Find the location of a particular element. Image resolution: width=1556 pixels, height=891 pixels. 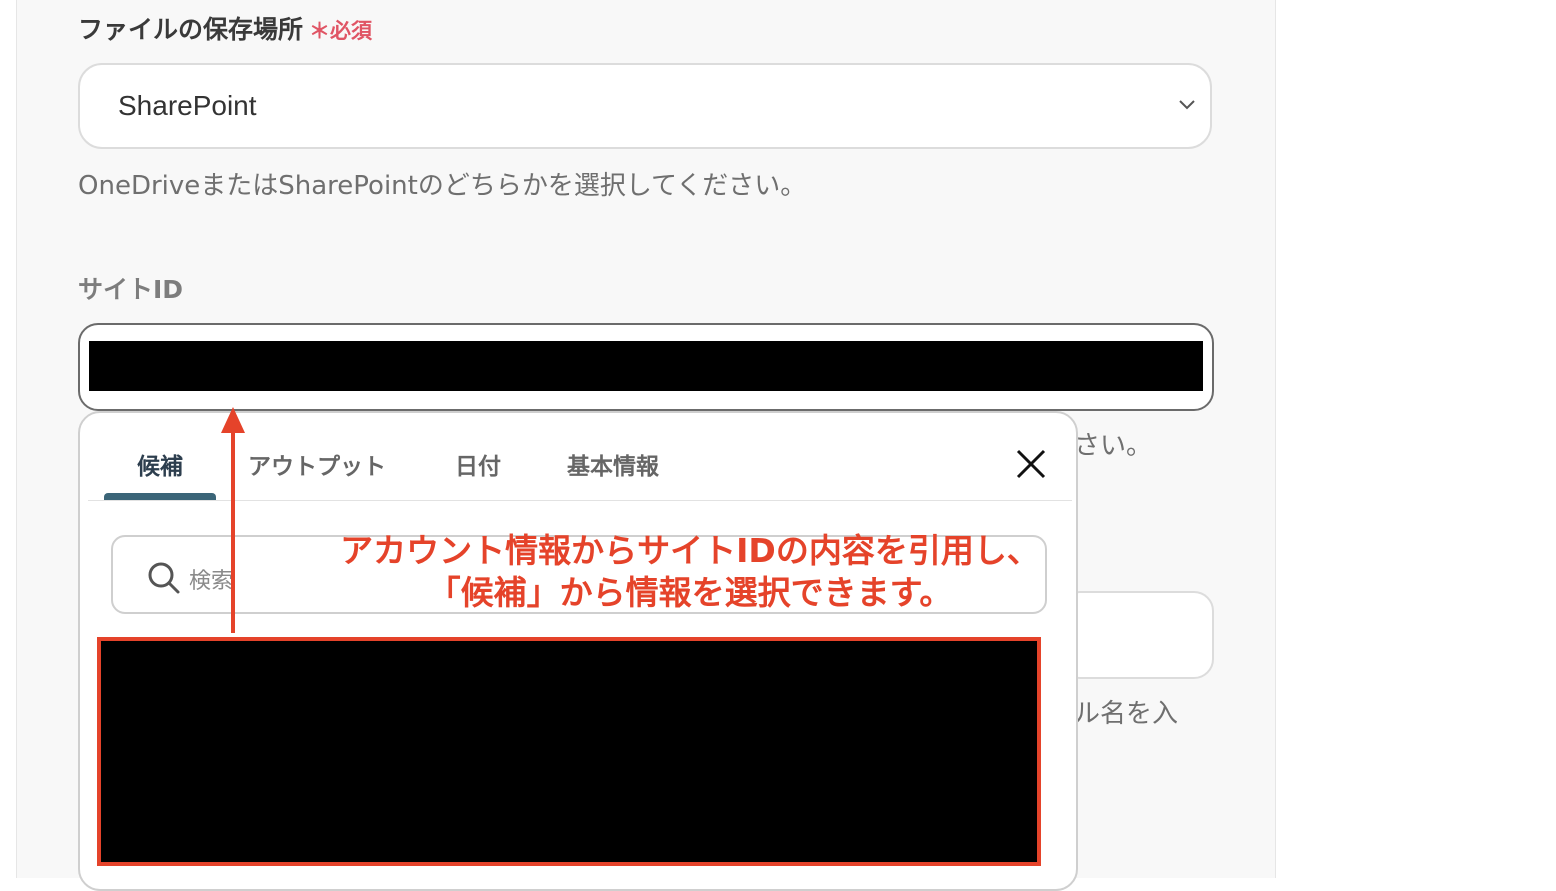

tab-candidates: 候補 is located at coordinates (160, 464).